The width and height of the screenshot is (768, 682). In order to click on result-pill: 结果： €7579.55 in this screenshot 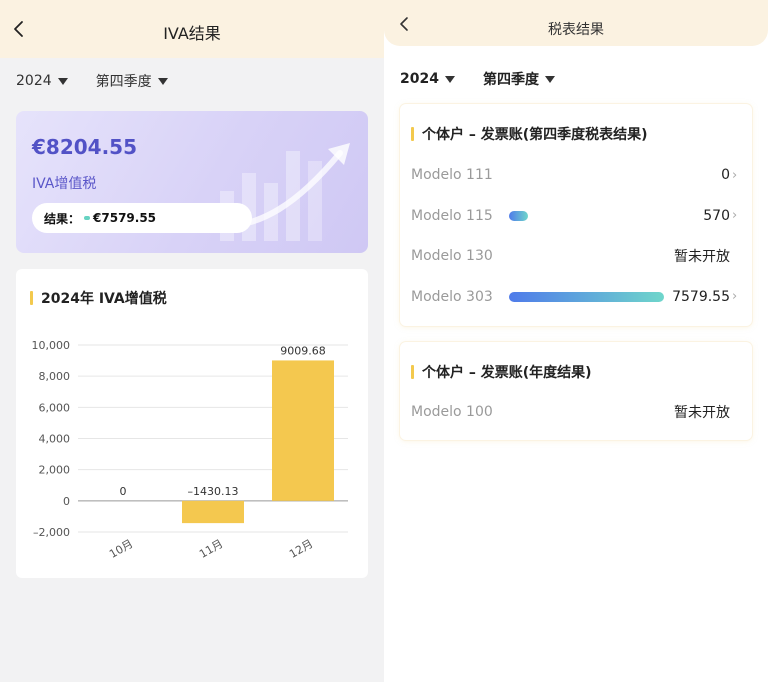, I will do `click(142, 218)`.